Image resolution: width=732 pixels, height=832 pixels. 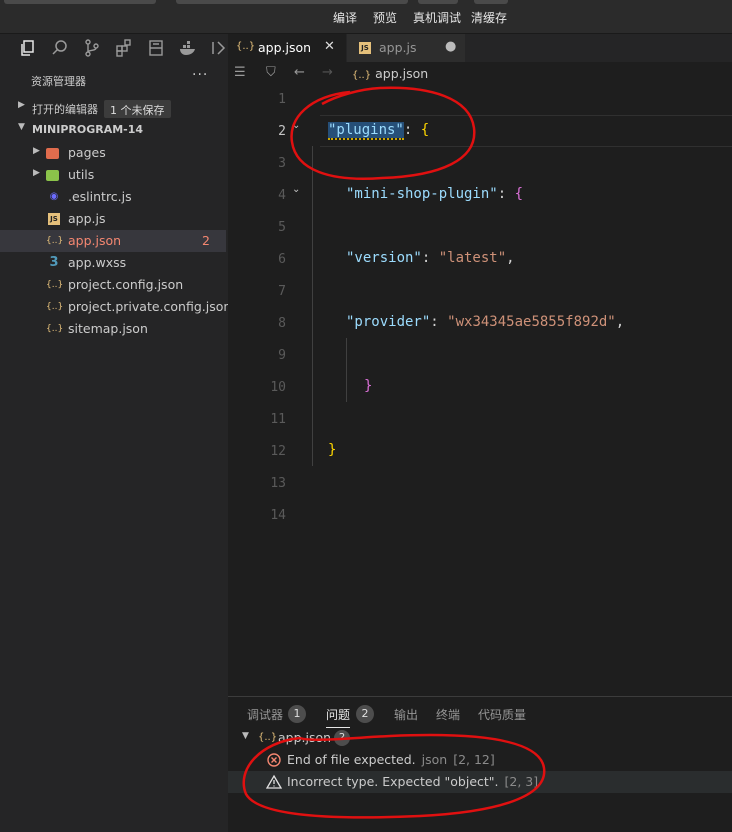 What do you see at coordinates (282, 259) in the screenshot?
I see `line-number: 6` at bounding box center [282, 259].